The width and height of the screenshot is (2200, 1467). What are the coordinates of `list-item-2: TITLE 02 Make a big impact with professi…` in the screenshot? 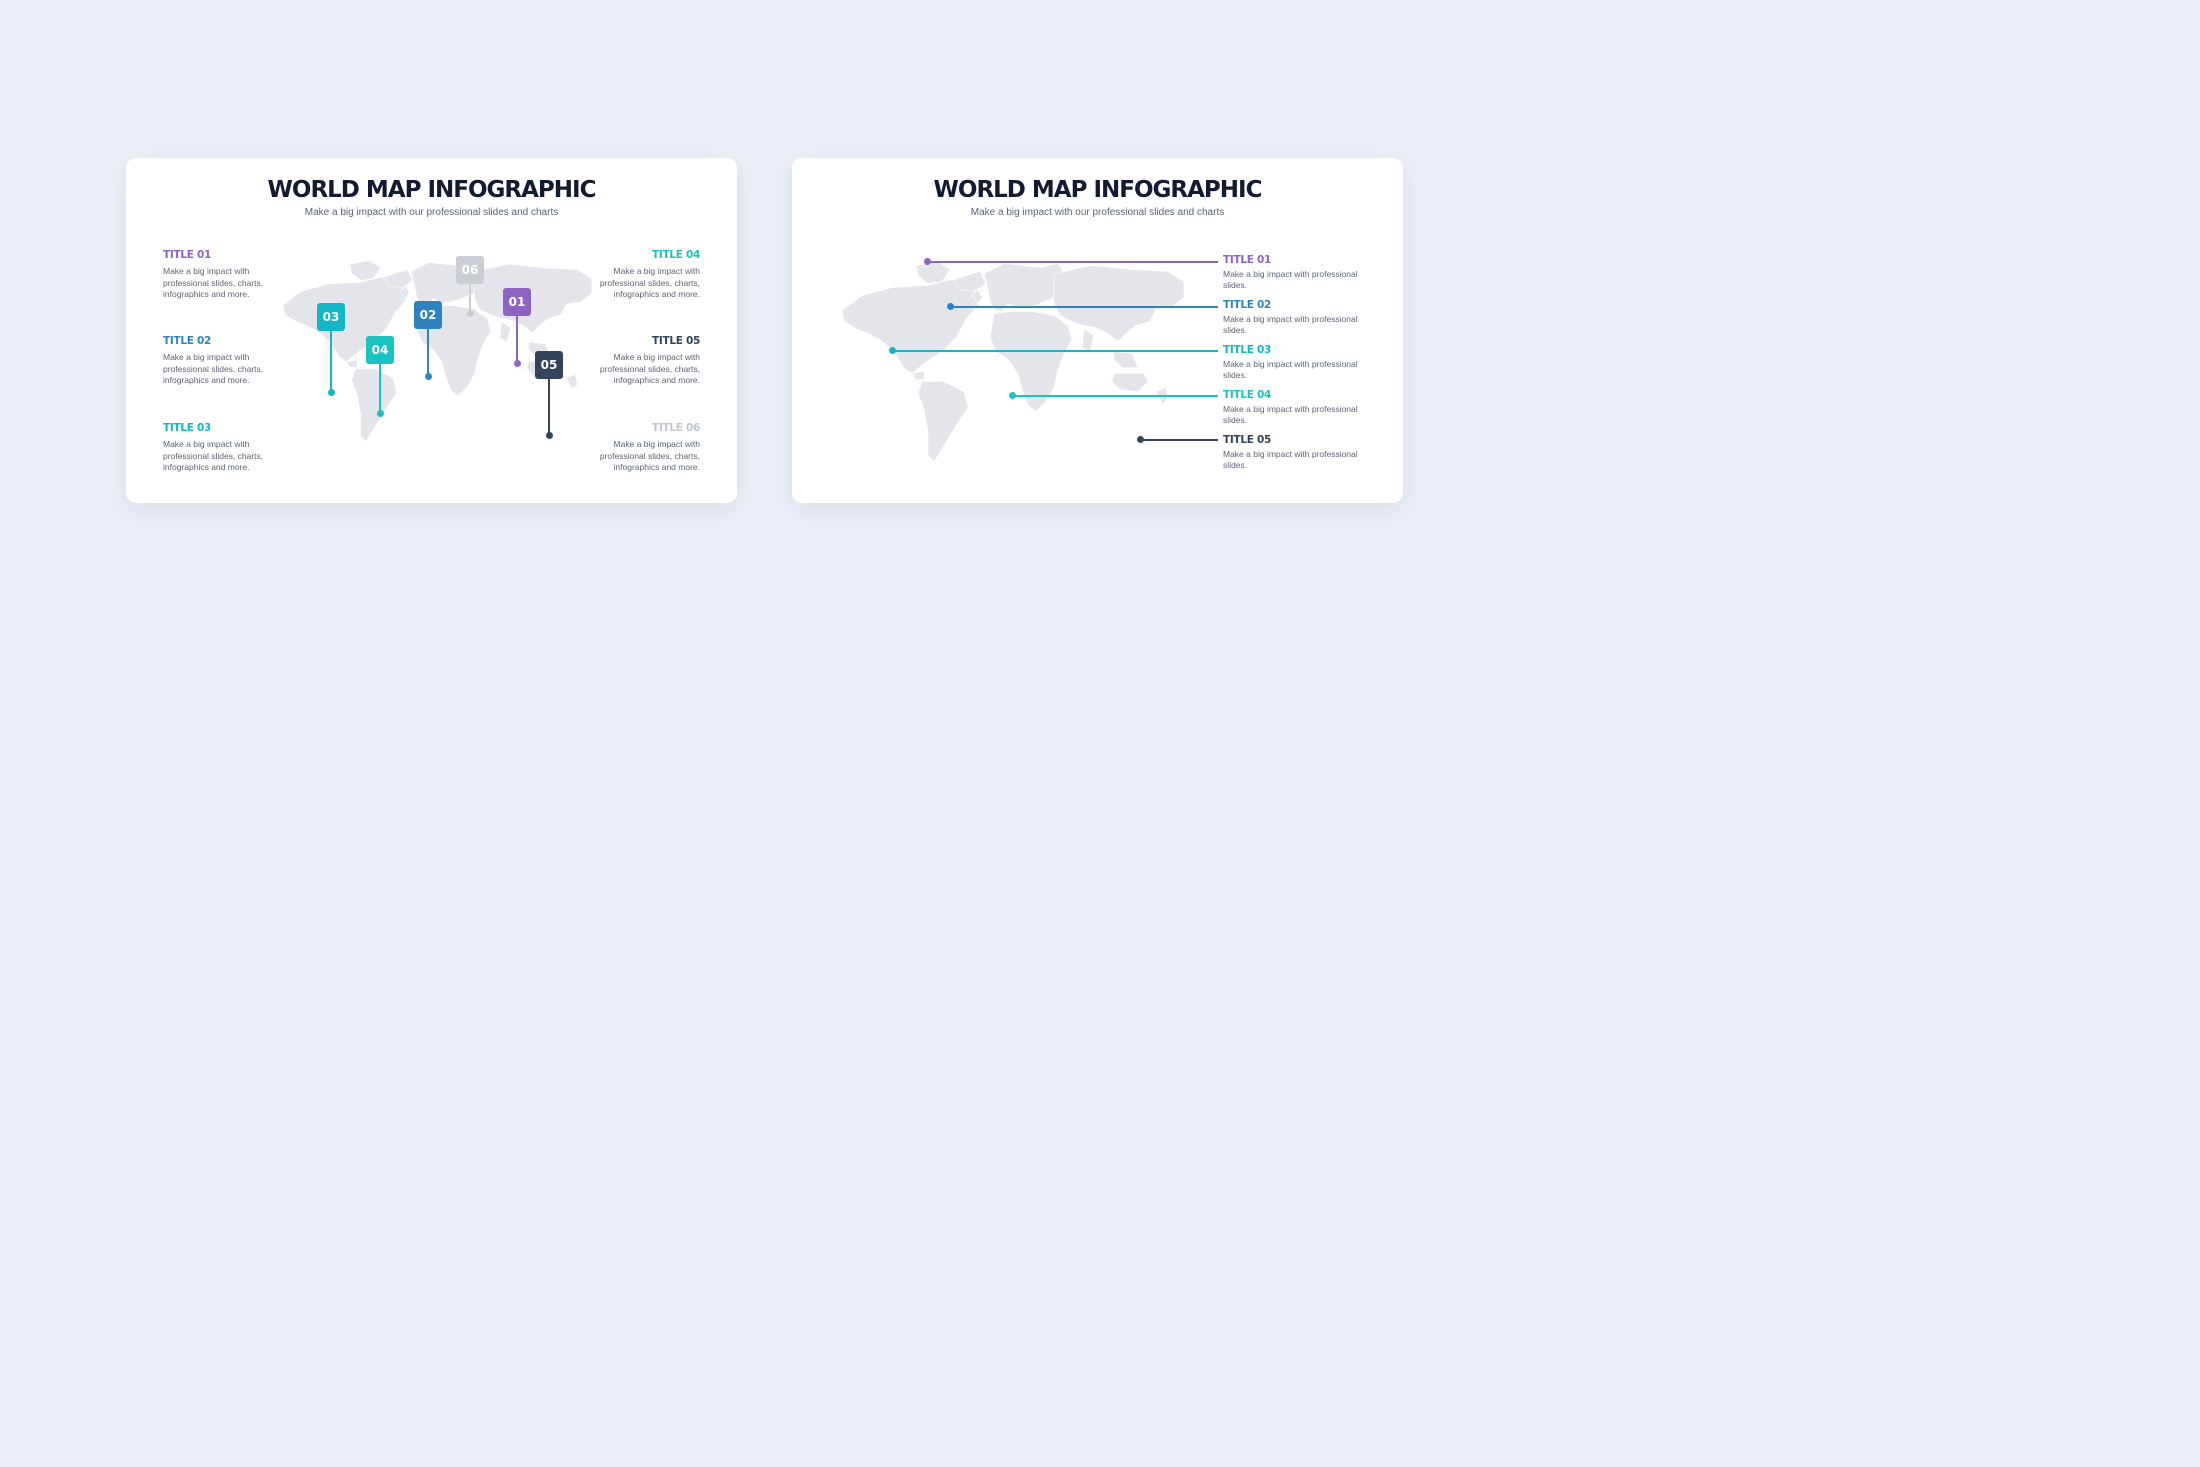 It's located at (1298, 317).